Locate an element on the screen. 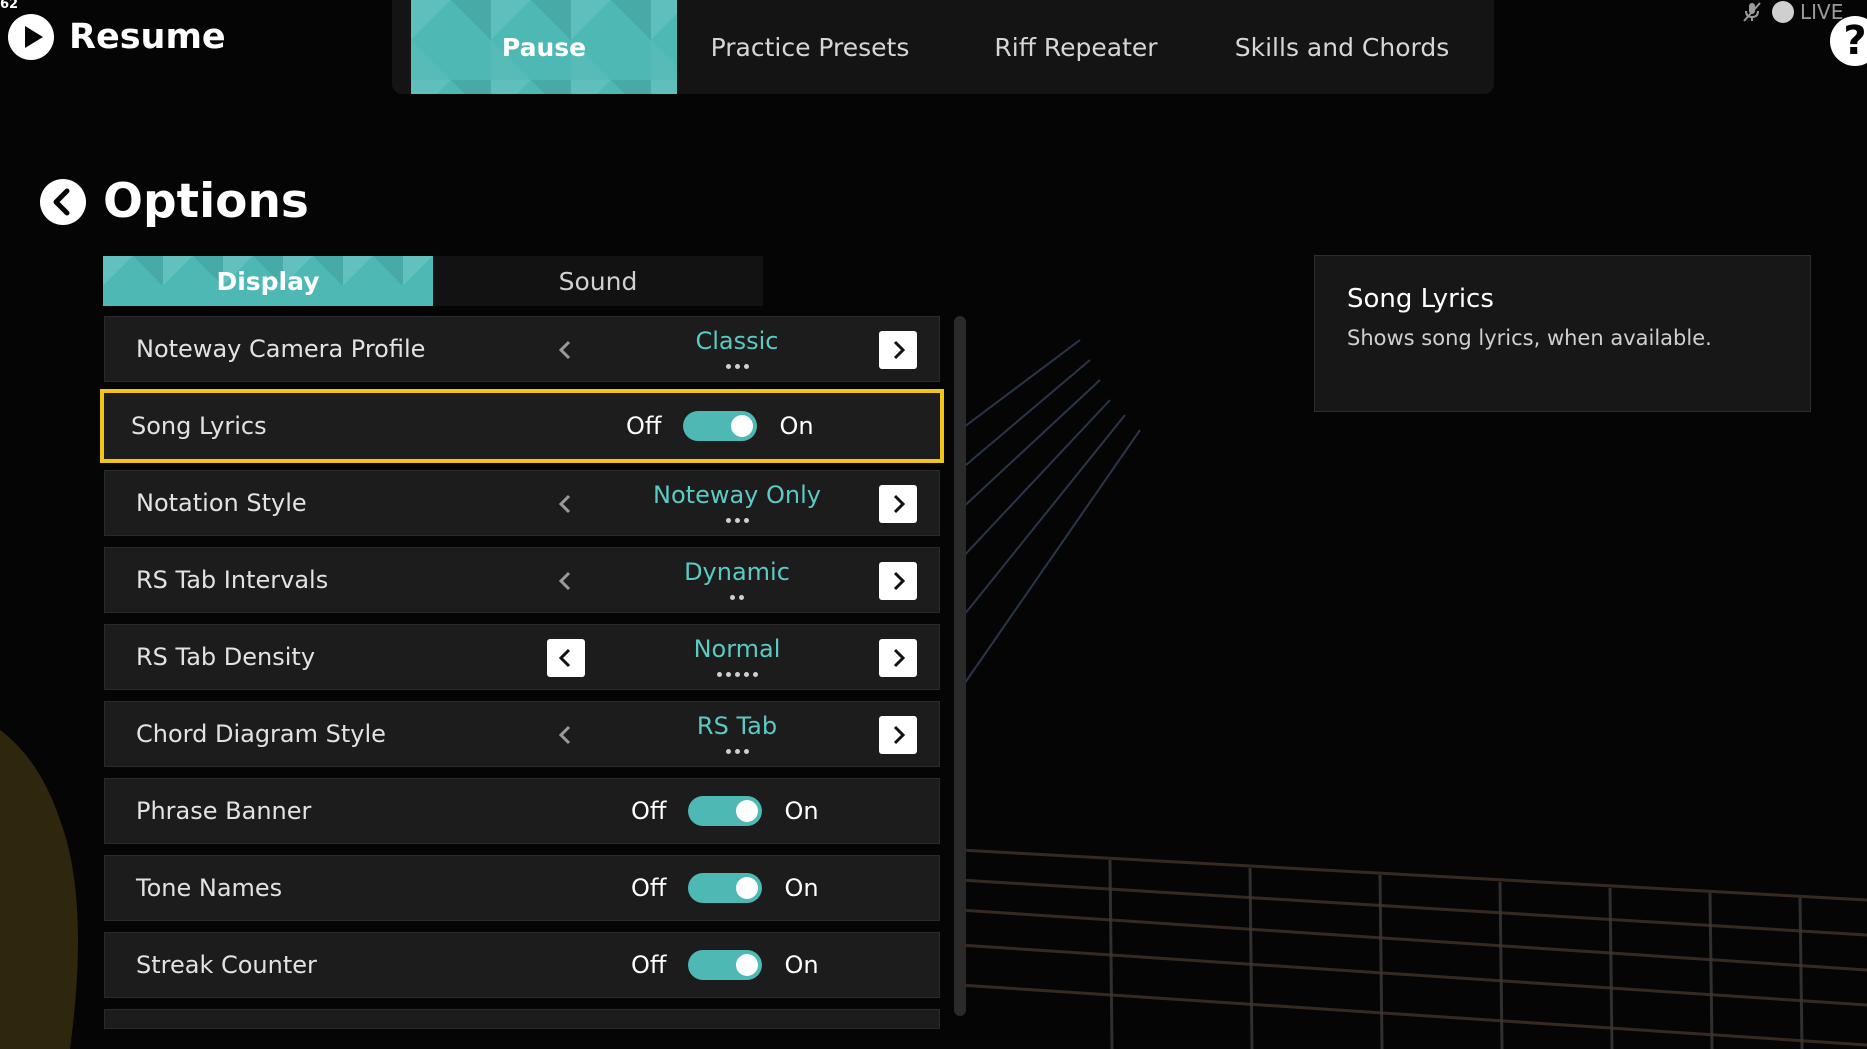  mic-muted-icon is located at coordinates (1752, 12).